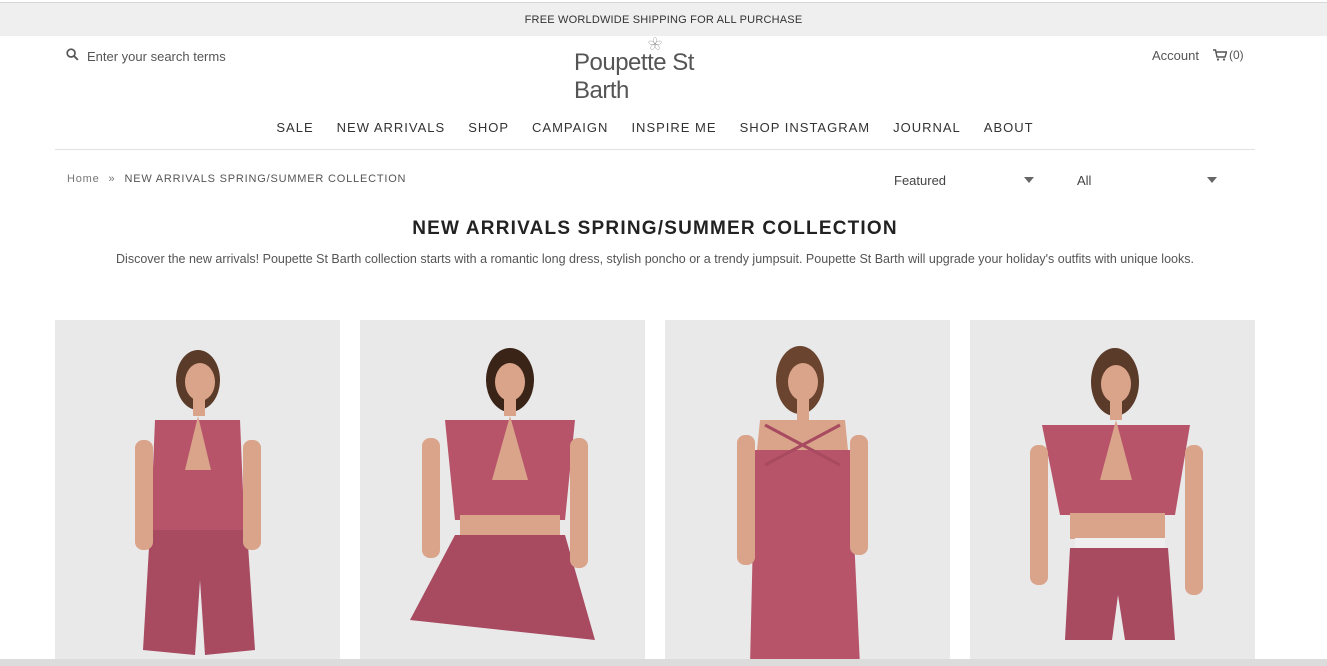 This screenshot has width=1327, height=666. What do you see at coordinates (1175, 55) in the screenshot?
I see `account-link: Account` at bounding box center [1175, 55].